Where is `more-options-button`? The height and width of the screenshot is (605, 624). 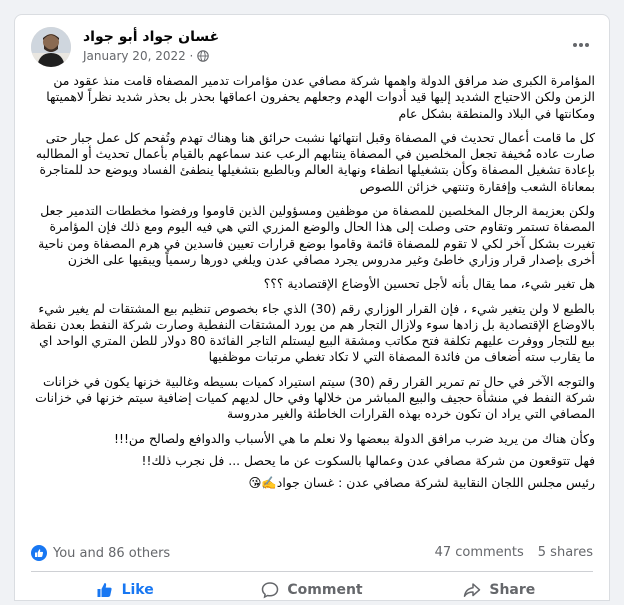 more-options-button is located at coordinates (581, 45).